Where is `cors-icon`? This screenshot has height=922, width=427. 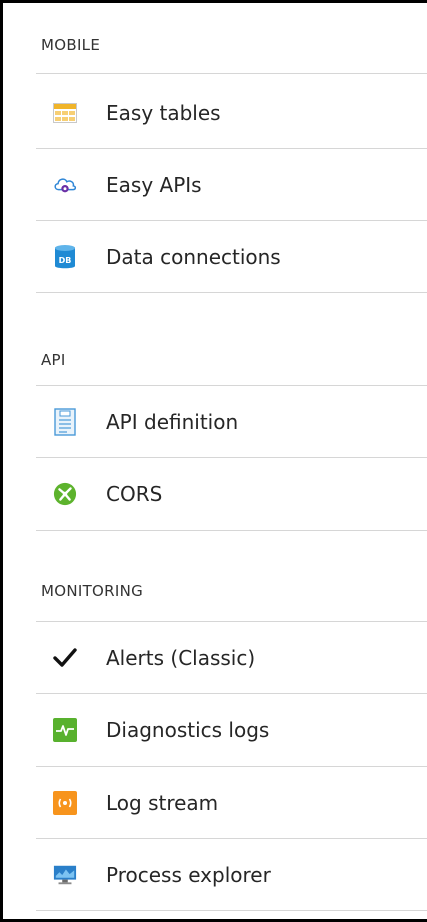
cors-icon is located at coordinates (65, 494).